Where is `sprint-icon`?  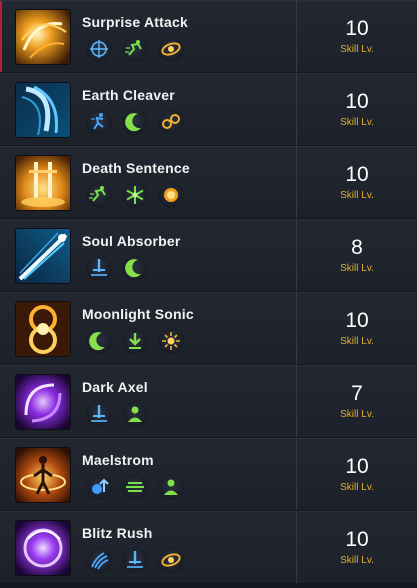
sprint-icon is located at coordinates (99, 122).